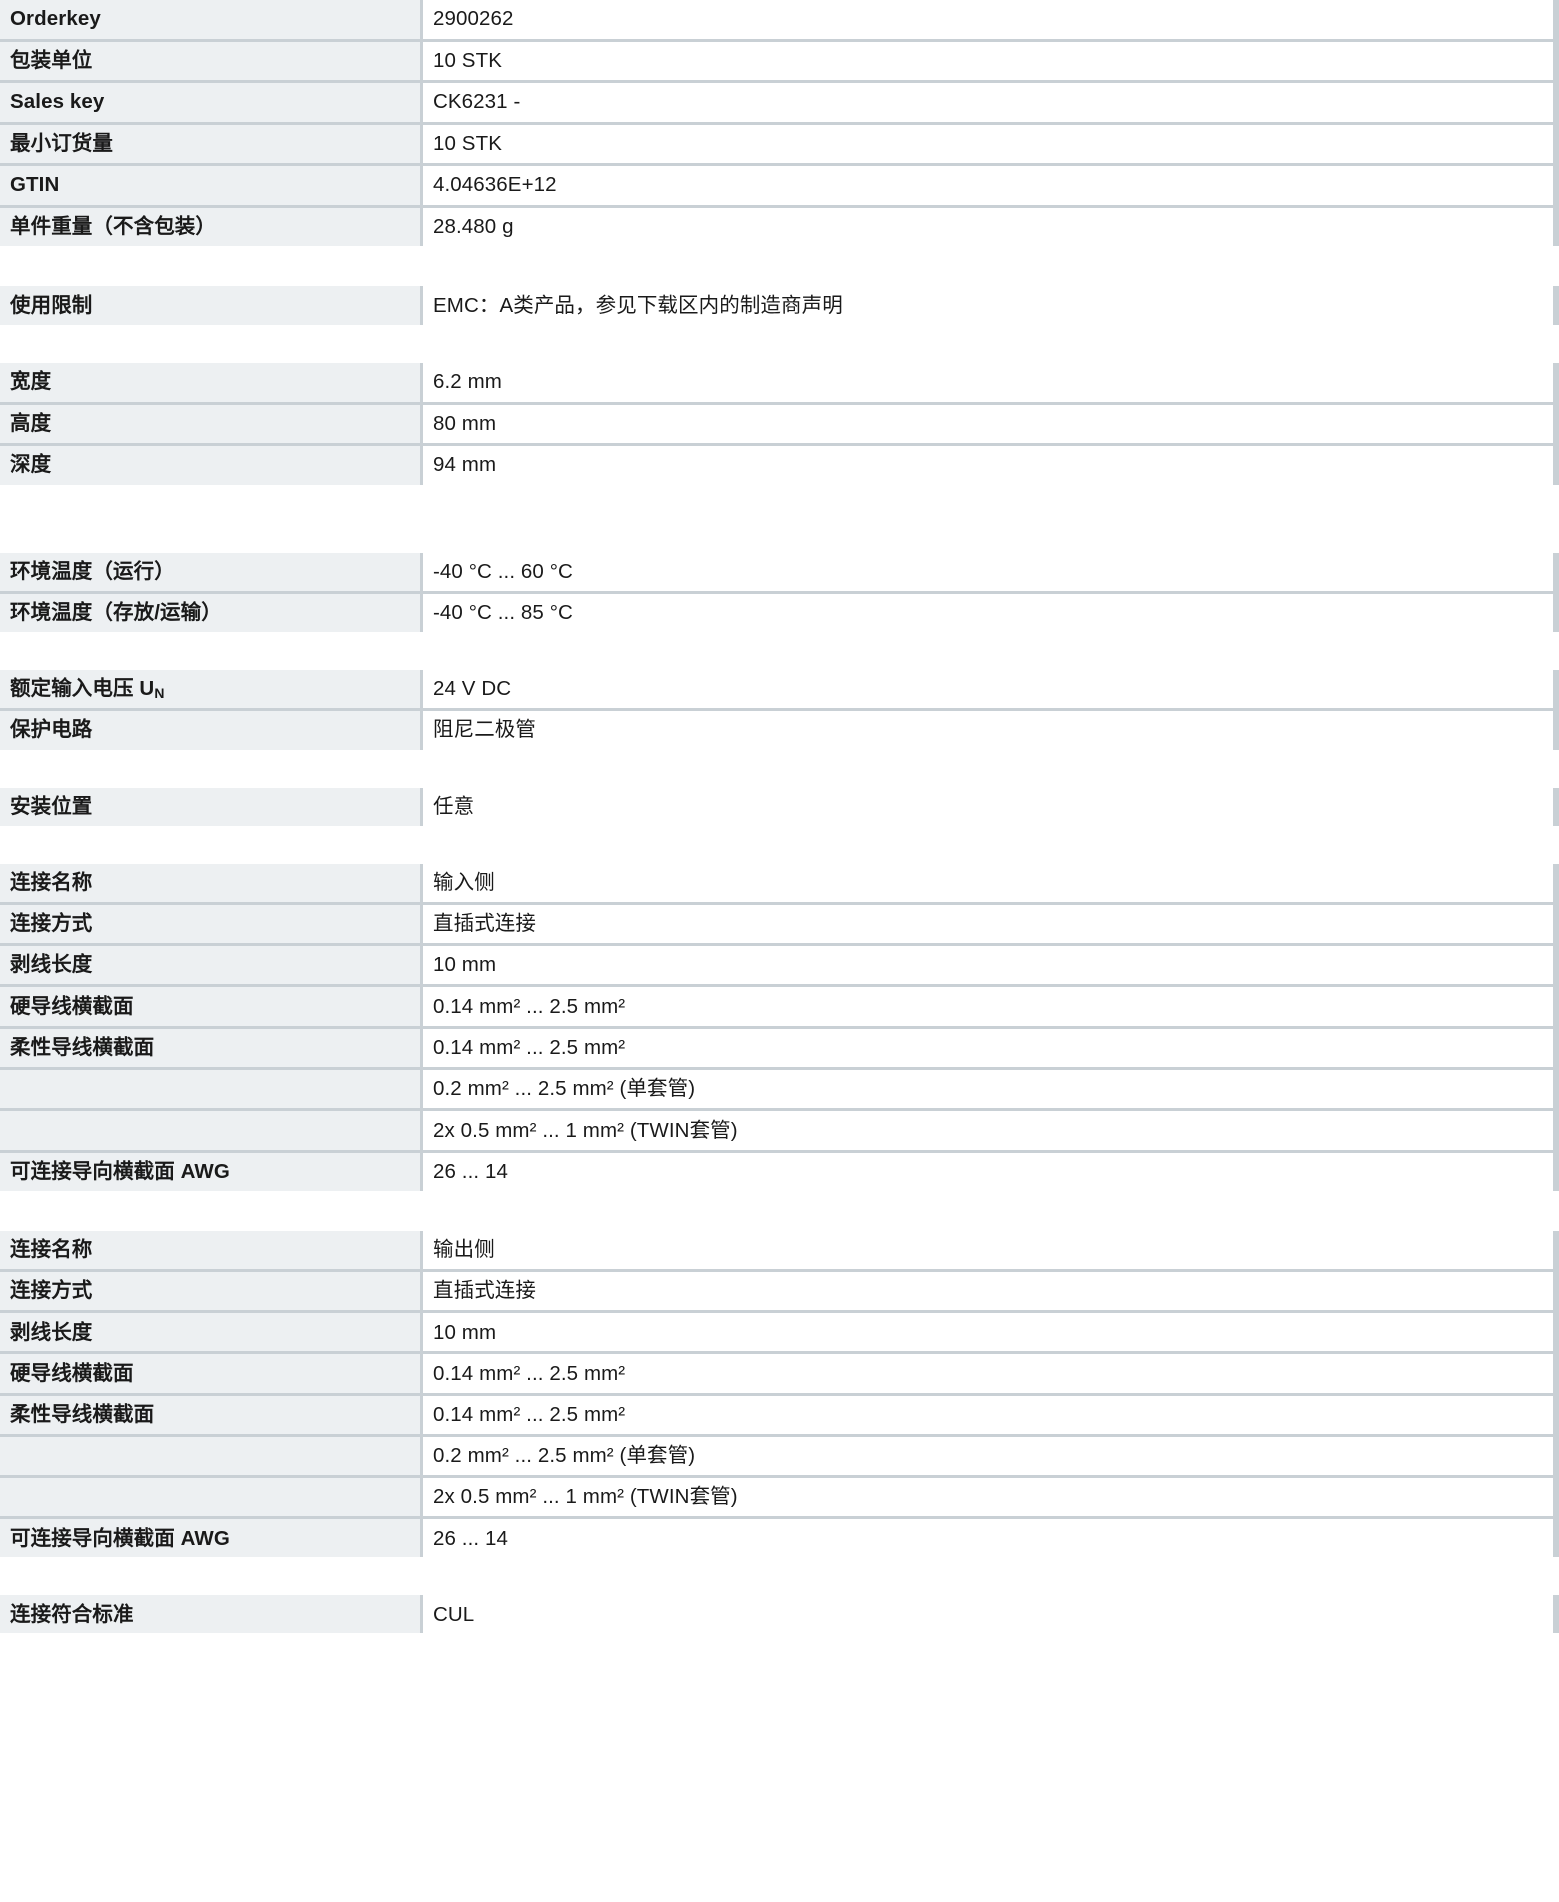 This screenshot has height=1902, width=1559. I want to click on row-value: CUL, so click(988, 1614).